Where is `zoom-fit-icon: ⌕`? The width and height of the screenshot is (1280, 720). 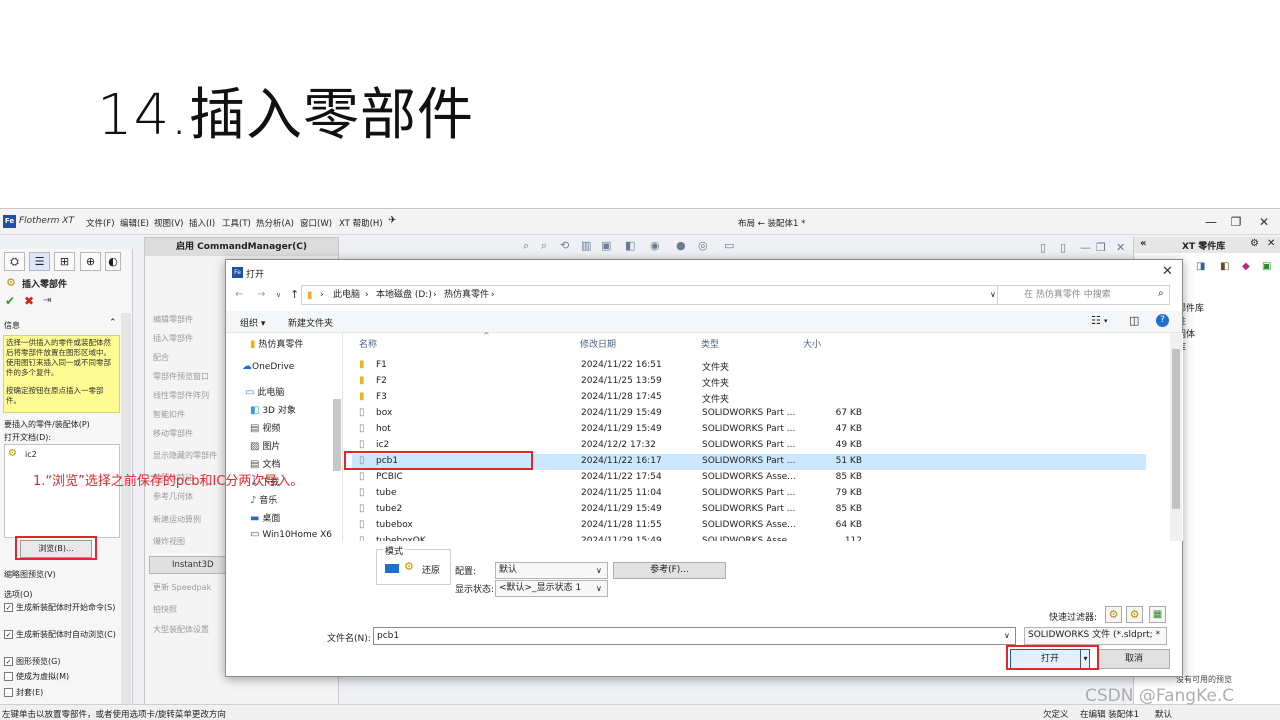
zoom-fit-icon: ⌕ is located at coordinates (526, 246).